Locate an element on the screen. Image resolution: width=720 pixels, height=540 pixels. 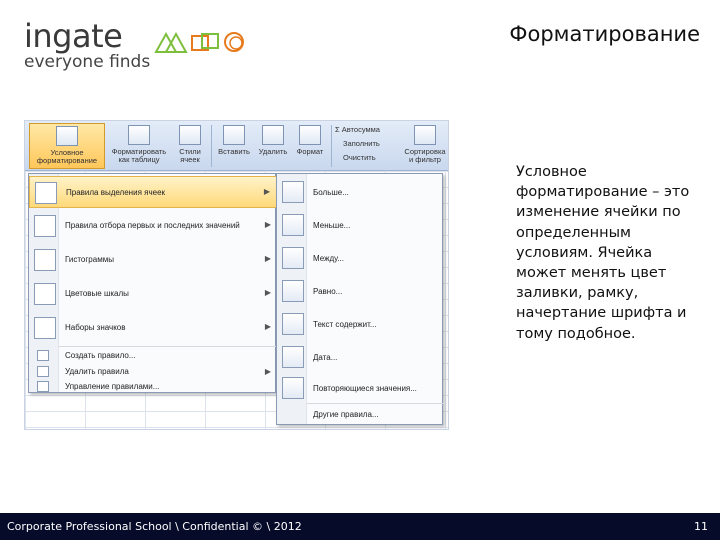
new-rule-icon is located at coordinates (43, 355).